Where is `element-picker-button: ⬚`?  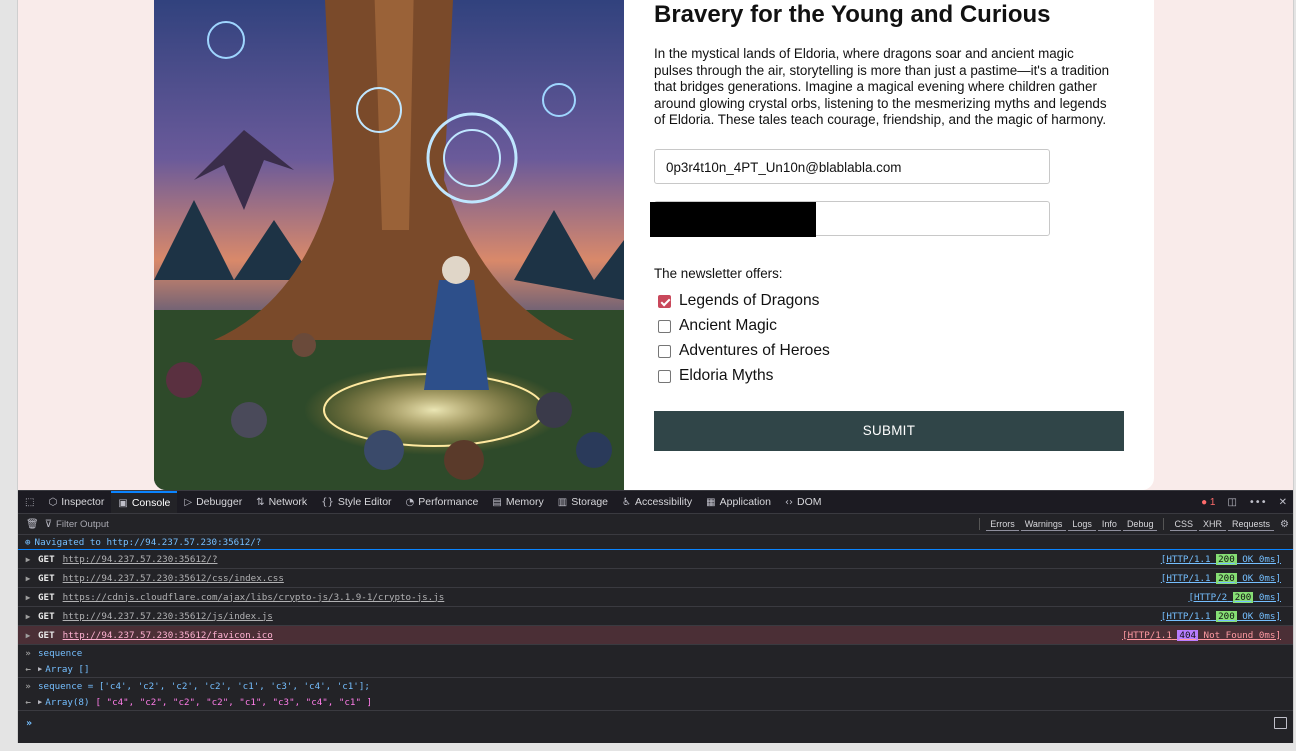
element-picker-button: ⬚ is located at coordinates (29, 502).